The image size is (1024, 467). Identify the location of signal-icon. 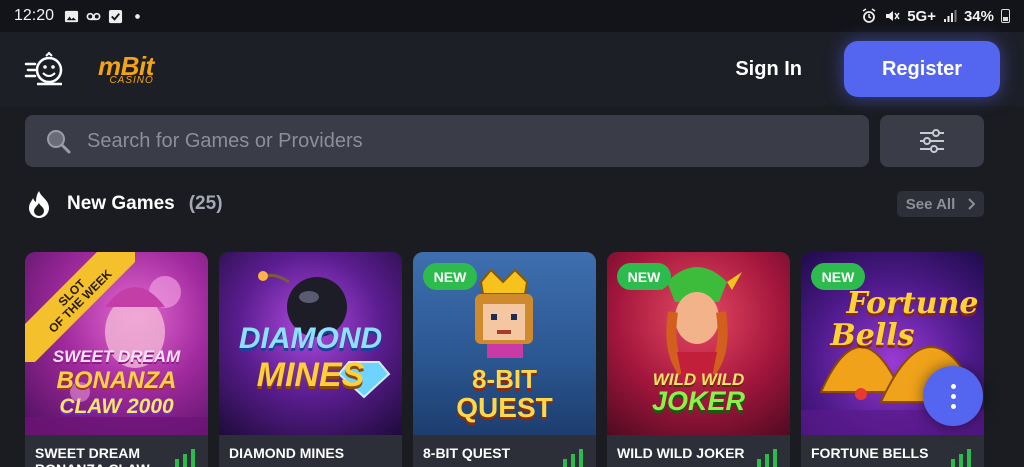
(950, 16).